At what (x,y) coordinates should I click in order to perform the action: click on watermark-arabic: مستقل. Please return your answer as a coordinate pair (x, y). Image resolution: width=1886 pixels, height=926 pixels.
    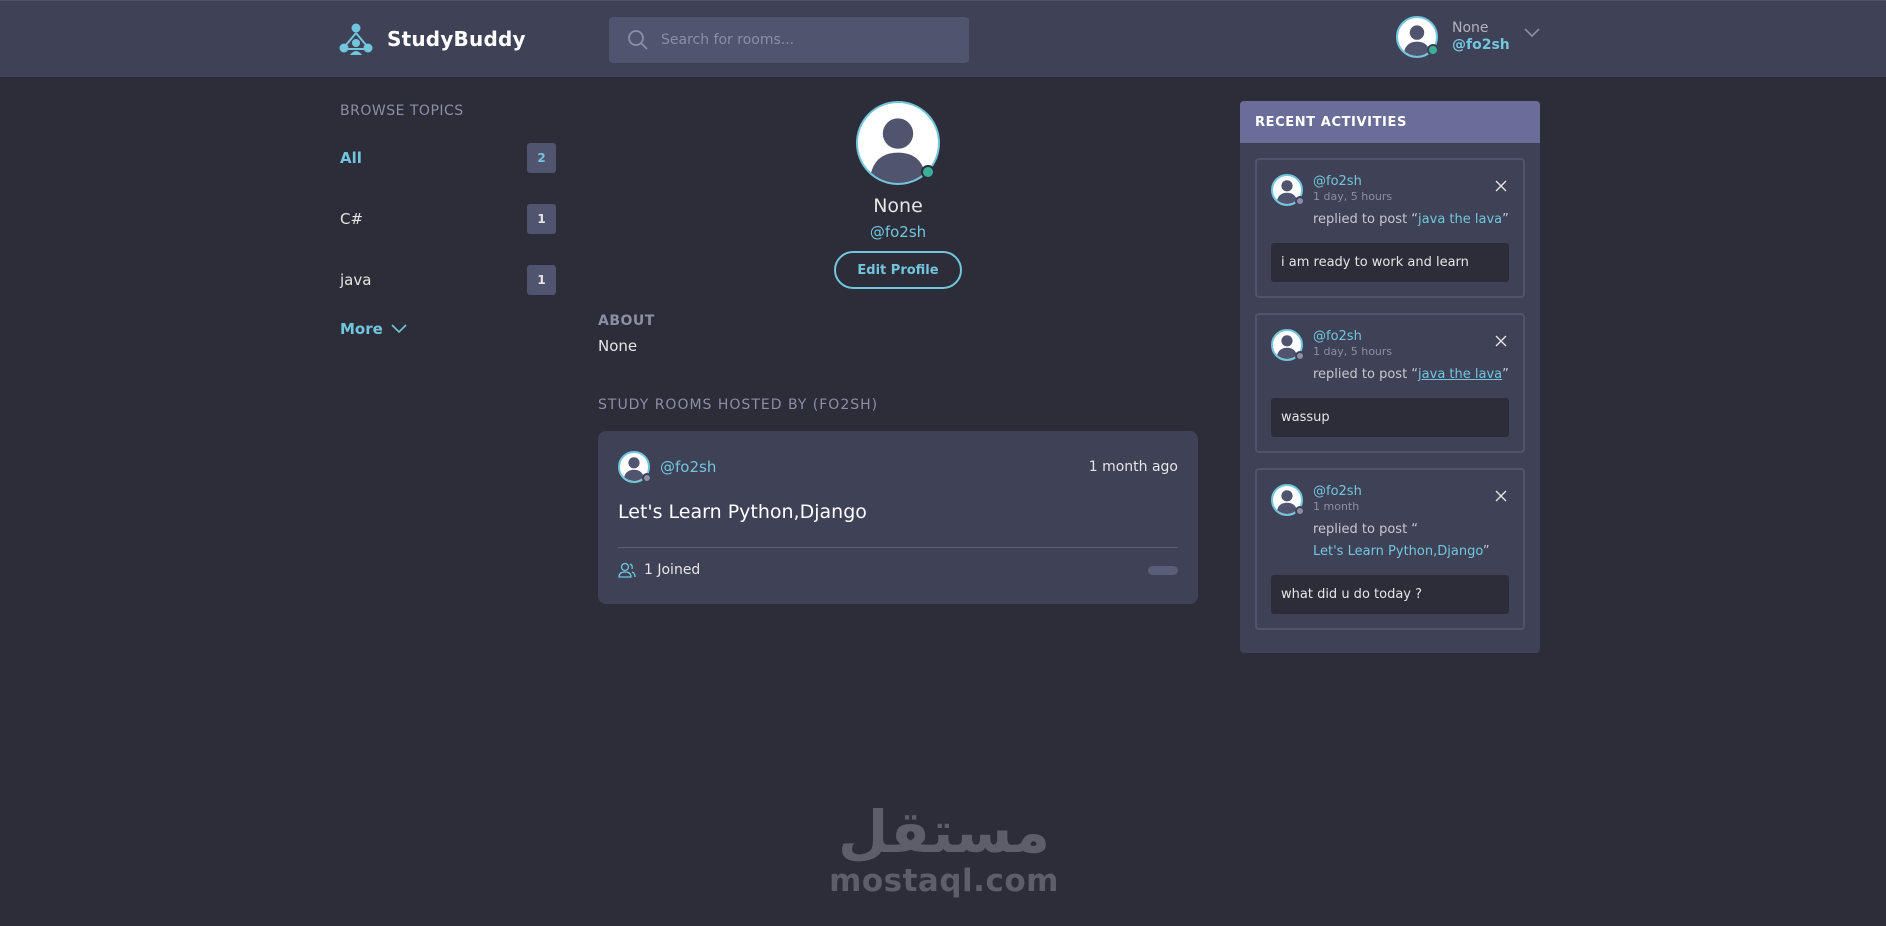
    Looking at the image, I should click on (944, 832).